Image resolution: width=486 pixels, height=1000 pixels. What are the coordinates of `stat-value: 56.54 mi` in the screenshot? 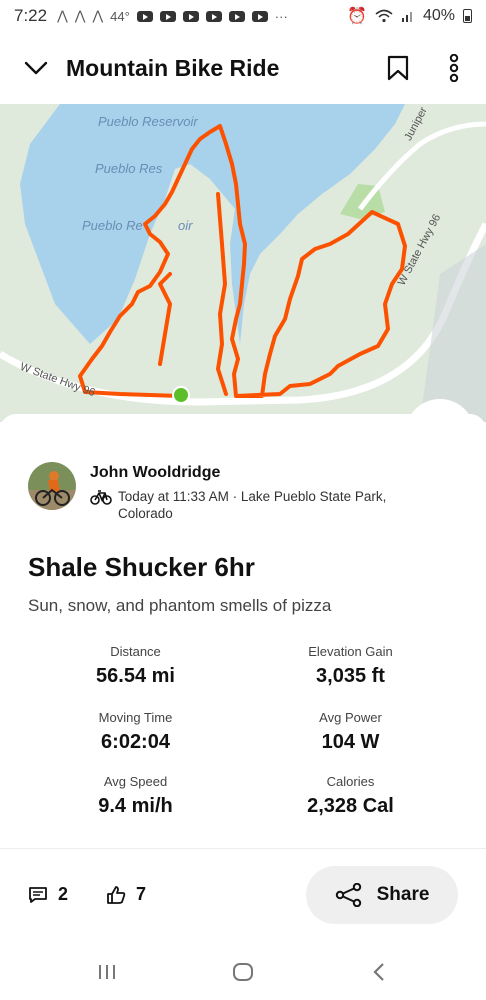 It's located at (135, 676).